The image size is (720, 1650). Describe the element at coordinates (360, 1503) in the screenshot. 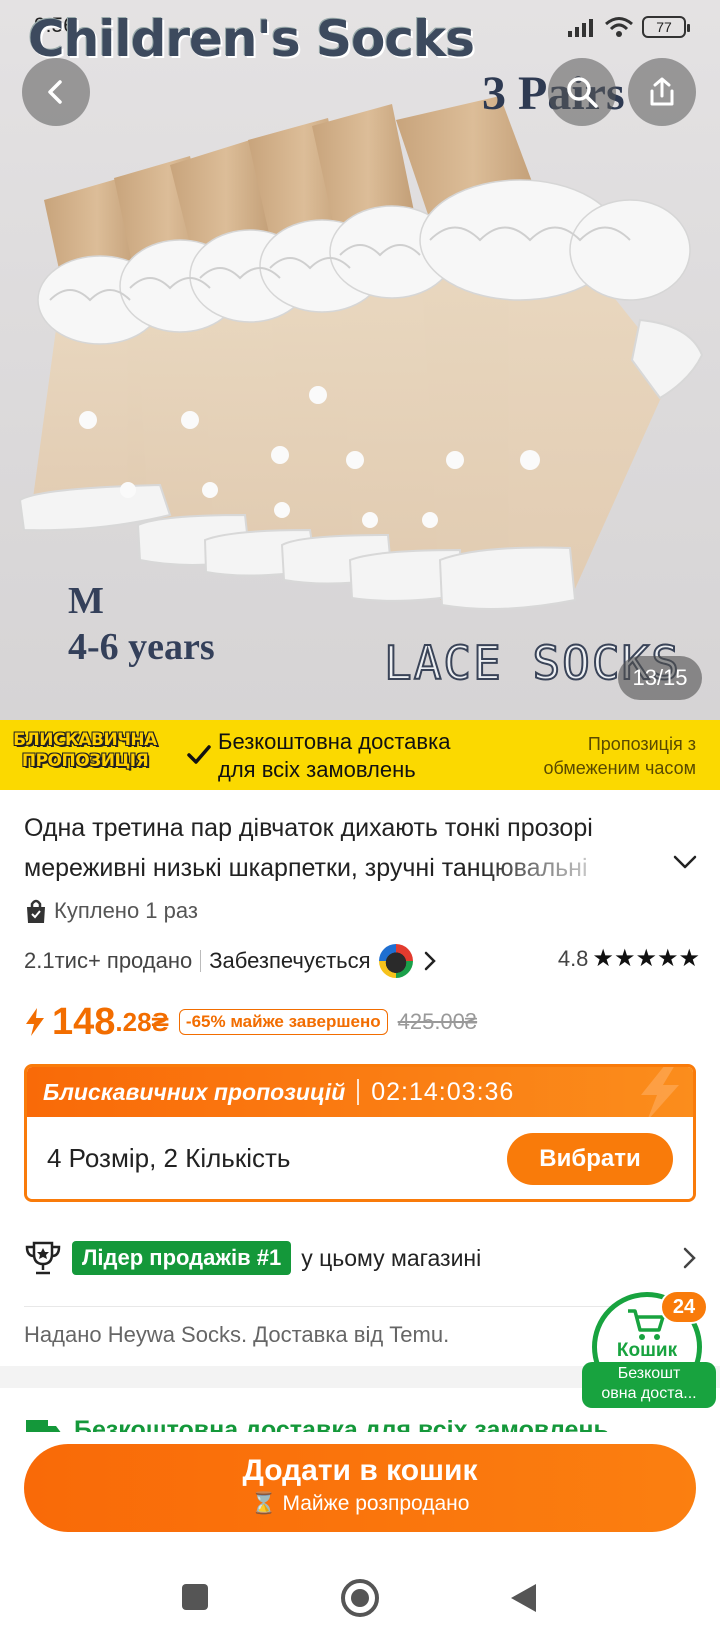

I see `almost-sold-out-label: ⌛ Майже розпродано` at that location.